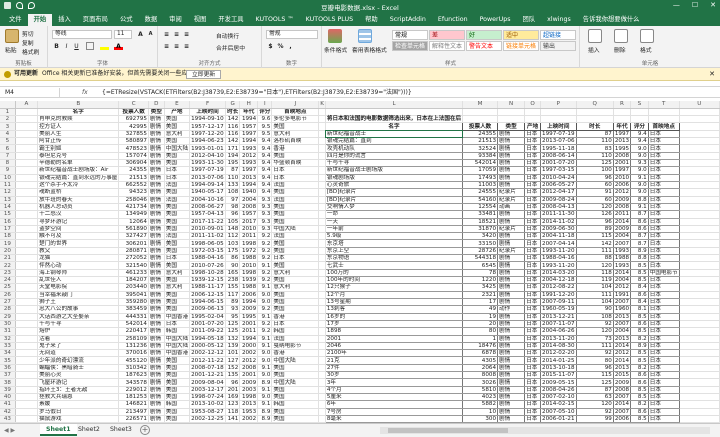  What do you see at coordinates (233, 258) in the screenshot?
I see `cell: 86` at bounding box center [233, 258].